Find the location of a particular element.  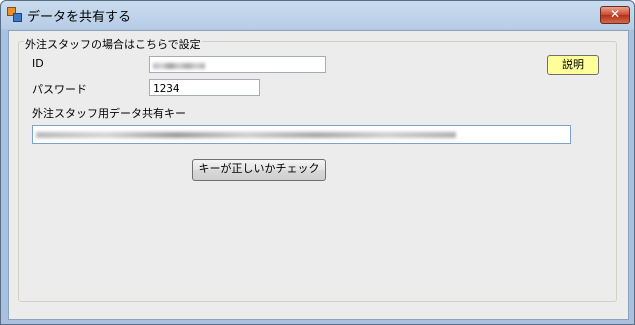

close-button: ✕ is located at coordinates (615, 15).